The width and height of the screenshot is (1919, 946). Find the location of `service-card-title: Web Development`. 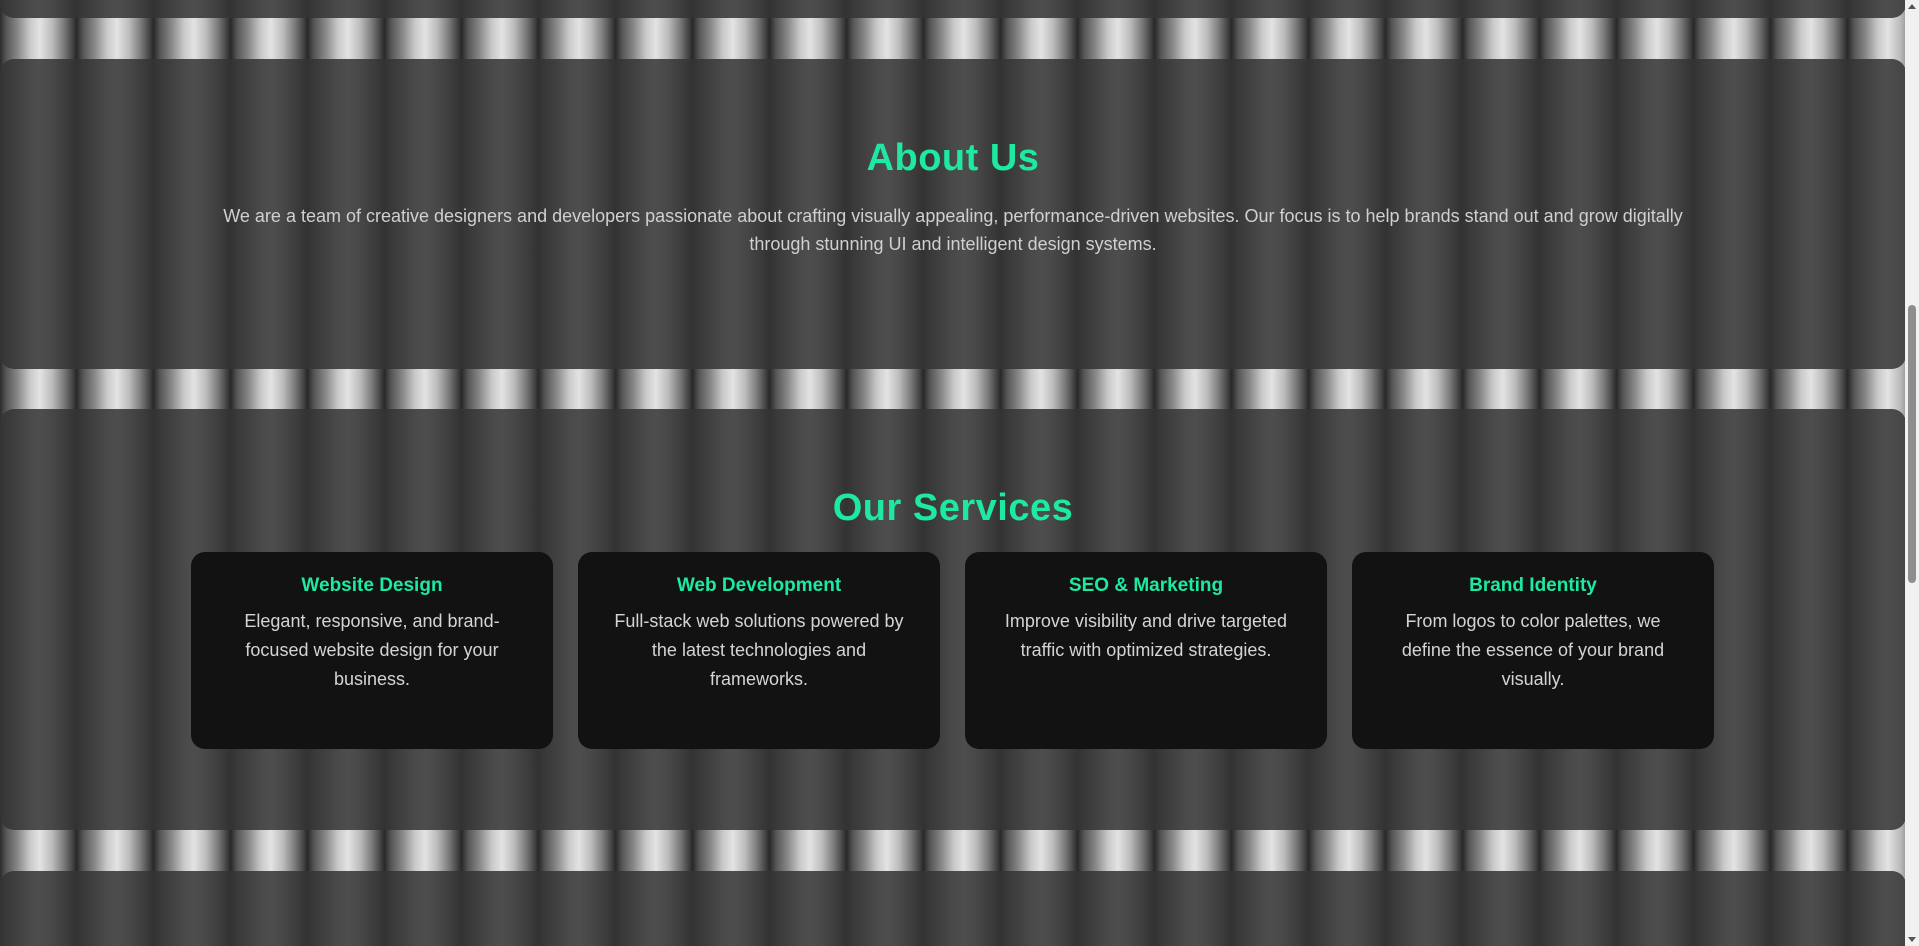

service-card-title: Web Development is located at coordinates (759, 585).